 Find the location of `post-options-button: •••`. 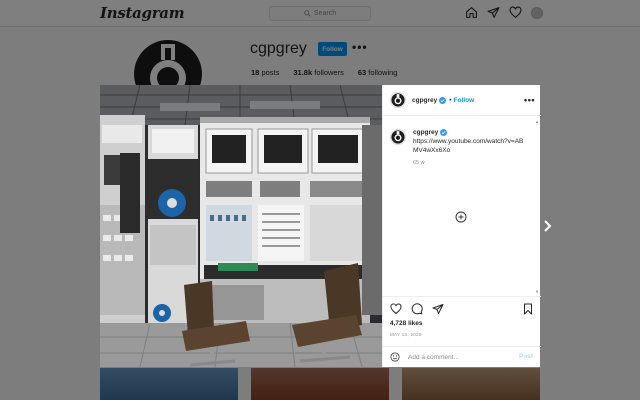

post-options-button: ••• is located at coordinates (529, 100).